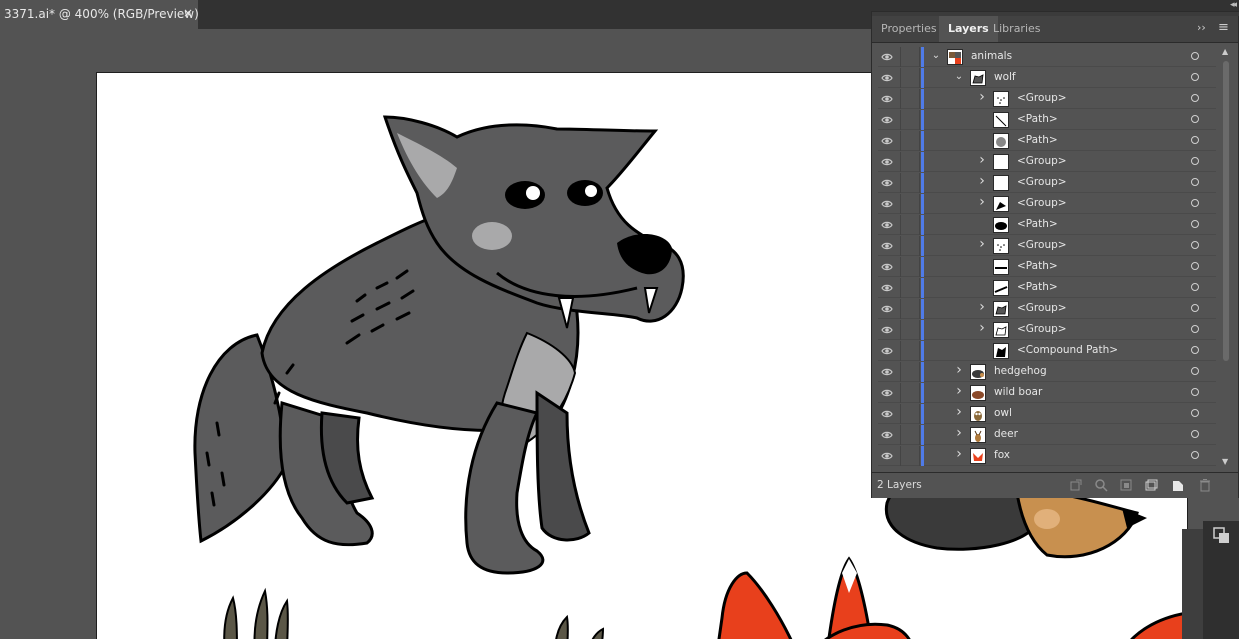 The image size is (1239, 639). What do you see at coordinates (1017, 29) in the screenshot?
I see `tab-libraries: Libraries` at bounding box center [1017, 29].